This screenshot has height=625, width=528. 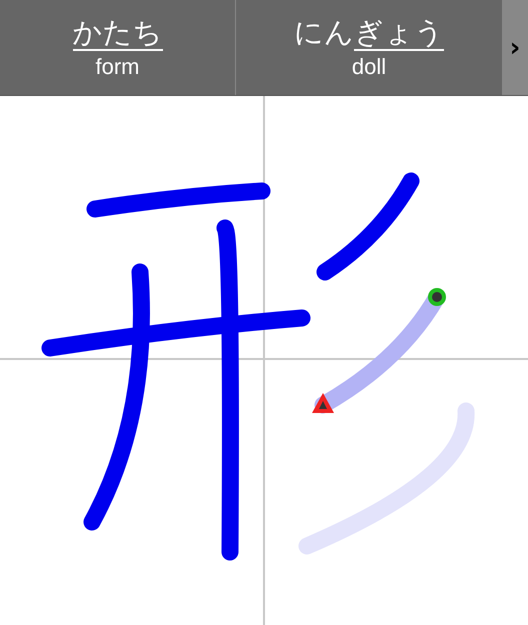 I want to click on next-button: ›, so click(x=515, y=47).